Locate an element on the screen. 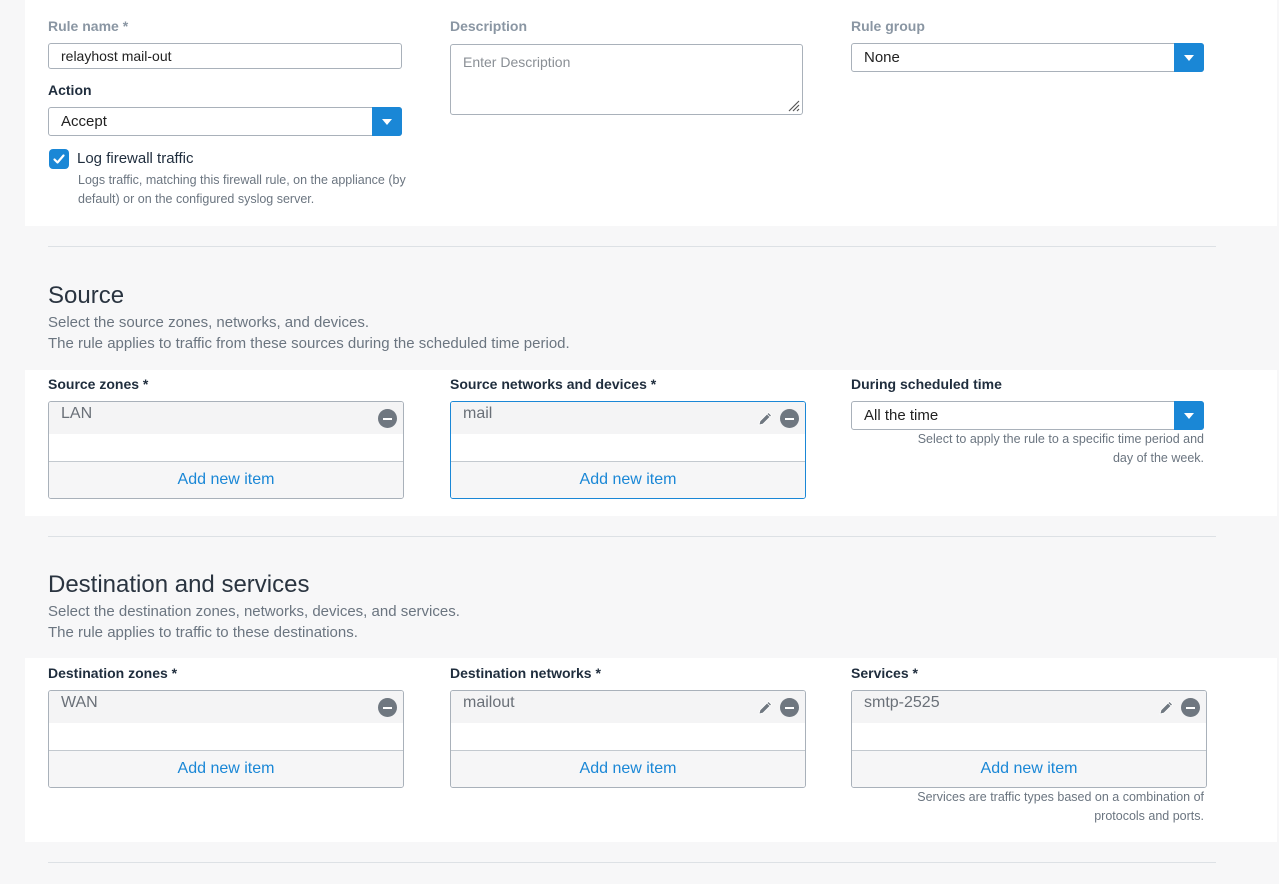 Image resolution: width=1279 pixels, height=884 pixels. schedule-select: All the time is located at coordinates (1027, 415).